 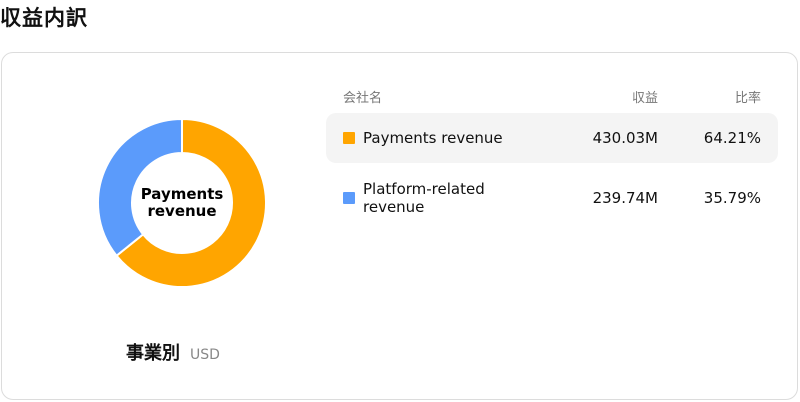 What do you see at coordinates (349, 138) in the screenshot?
I see `legend-swatch-payments` at bounding box center [349, 138].